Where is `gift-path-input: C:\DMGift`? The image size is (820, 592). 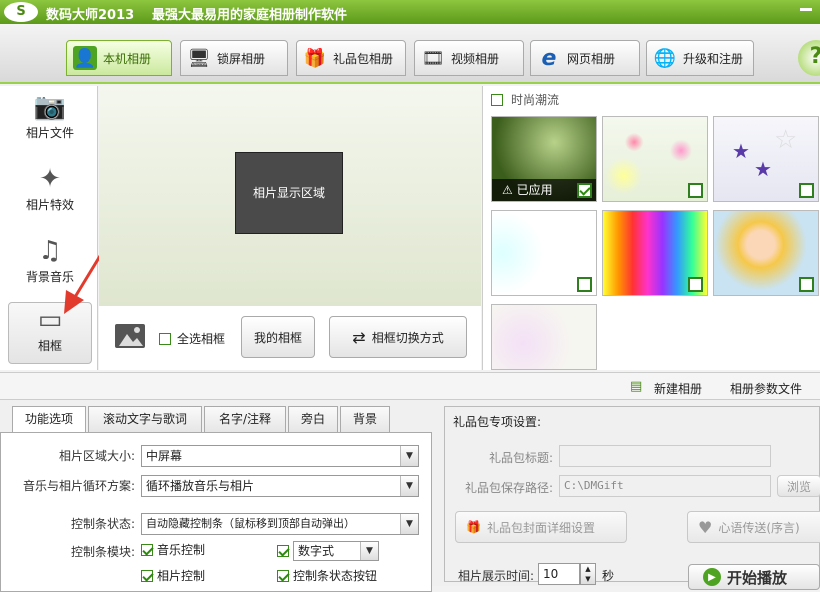
gift-path-input: C:\DMGift is located at coordinates (665, 486).